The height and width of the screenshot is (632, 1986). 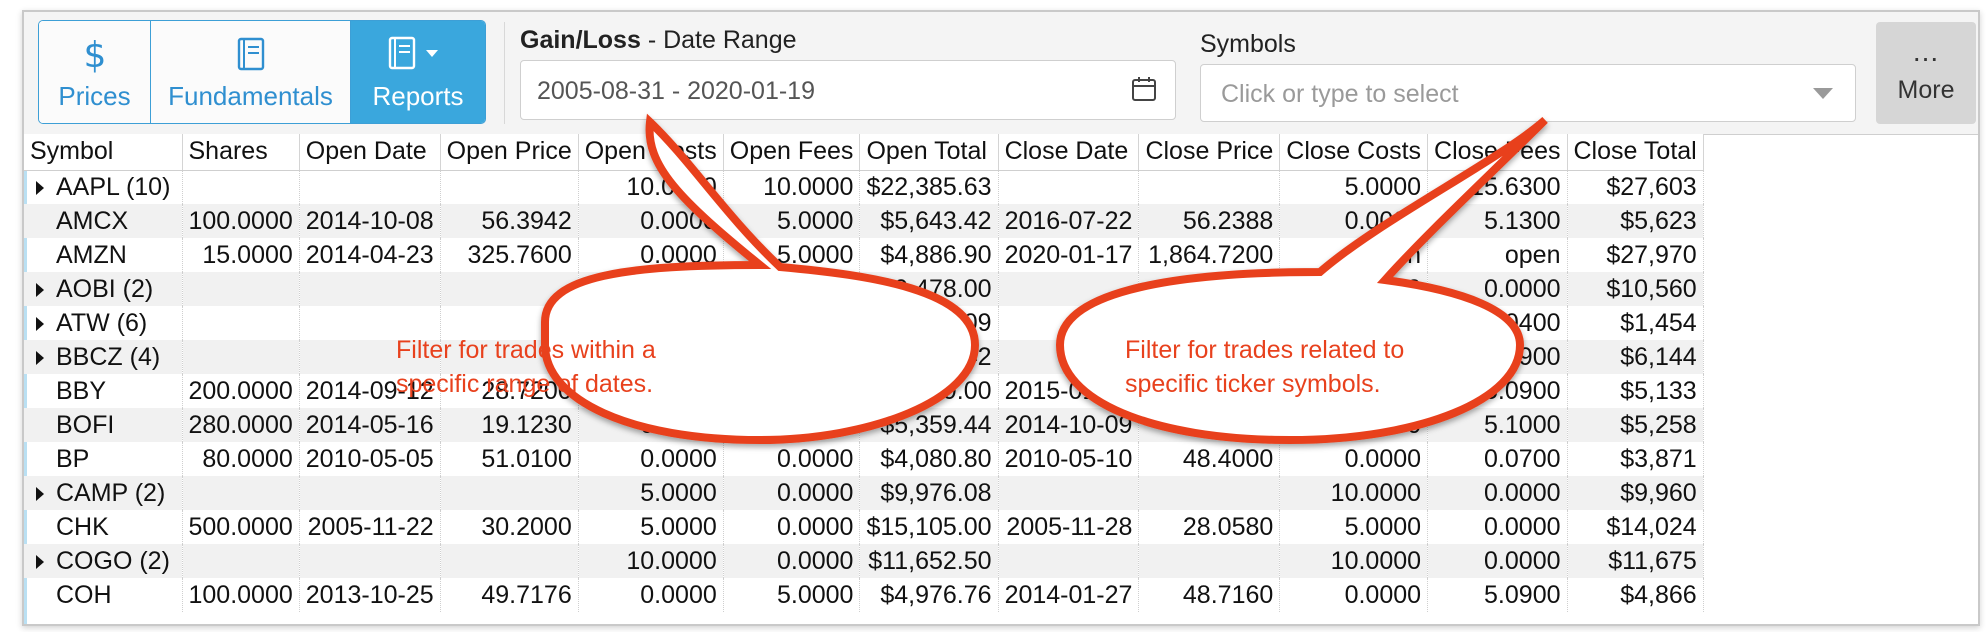 What do you see at coordinates (418, 54) in the screenshot?
I see `report-icon` at bounding box center [418, 54].